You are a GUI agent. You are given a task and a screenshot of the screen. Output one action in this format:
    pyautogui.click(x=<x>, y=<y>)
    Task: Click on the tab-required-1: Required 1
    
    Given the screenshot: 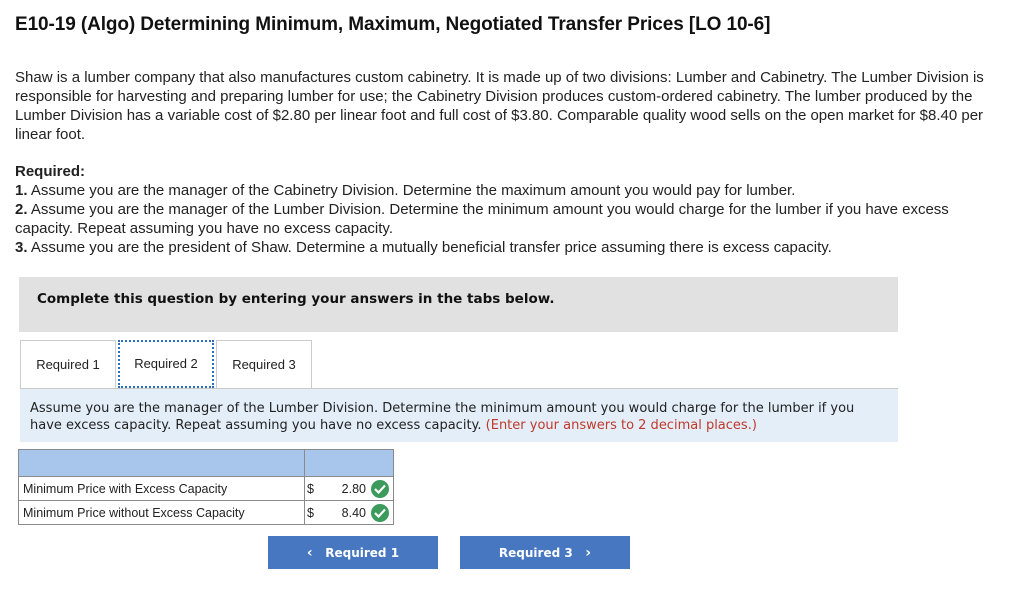 What is the action you would take?
    pyautogui.click(x=68, y=364)
    